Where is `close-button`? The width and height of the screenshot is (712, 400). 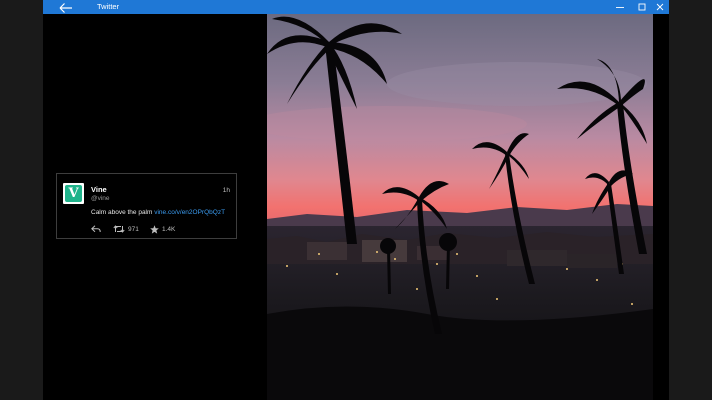
close-button is located at coordinates (659, 7).